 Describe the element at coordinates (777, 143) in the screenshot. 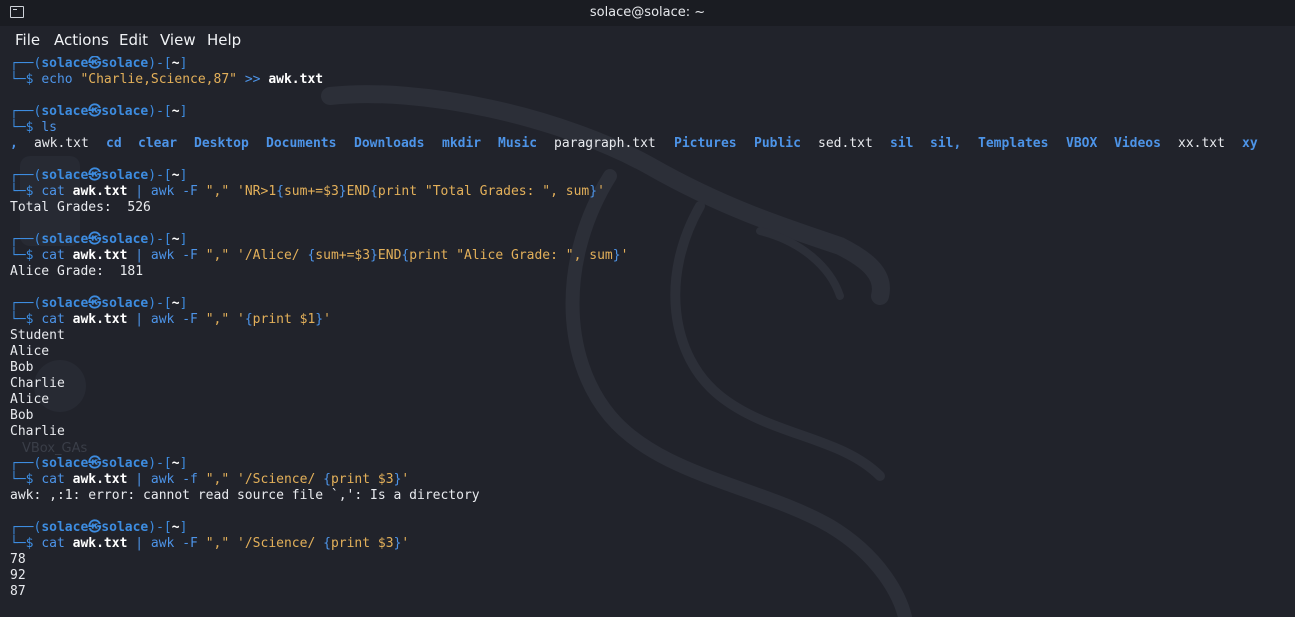

I see `ls-directory-entry: Public` at that location.